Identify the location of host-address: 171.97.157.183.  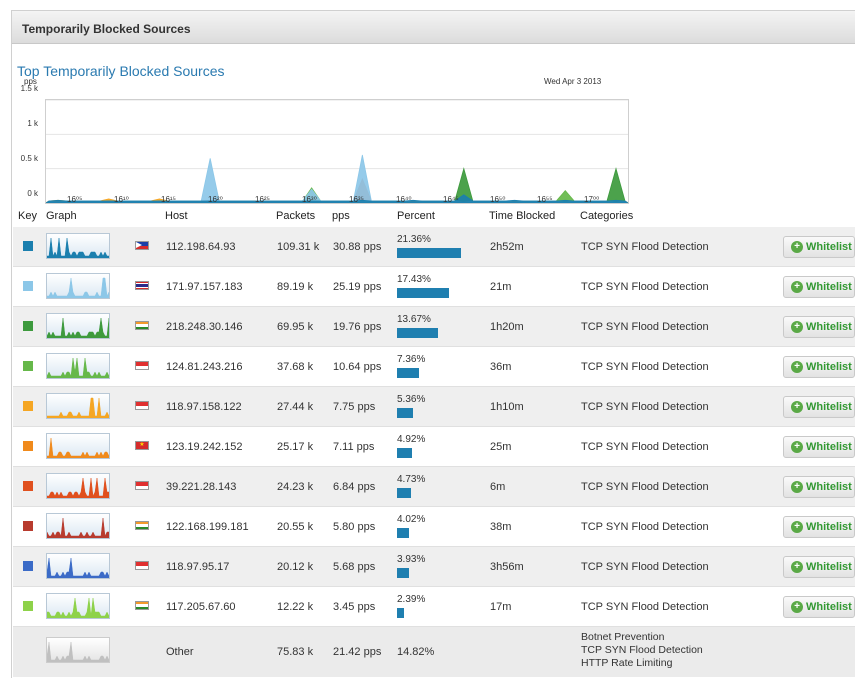
(204, 287).